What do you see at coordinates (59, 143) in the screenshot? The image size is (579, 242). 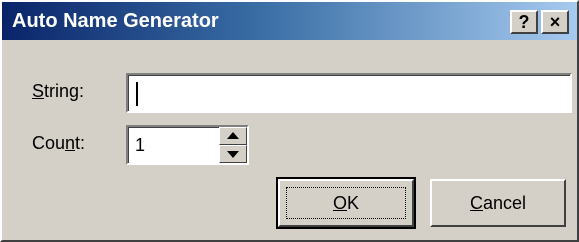 I see `count-label: Count:` at bounding box center [59, 143].